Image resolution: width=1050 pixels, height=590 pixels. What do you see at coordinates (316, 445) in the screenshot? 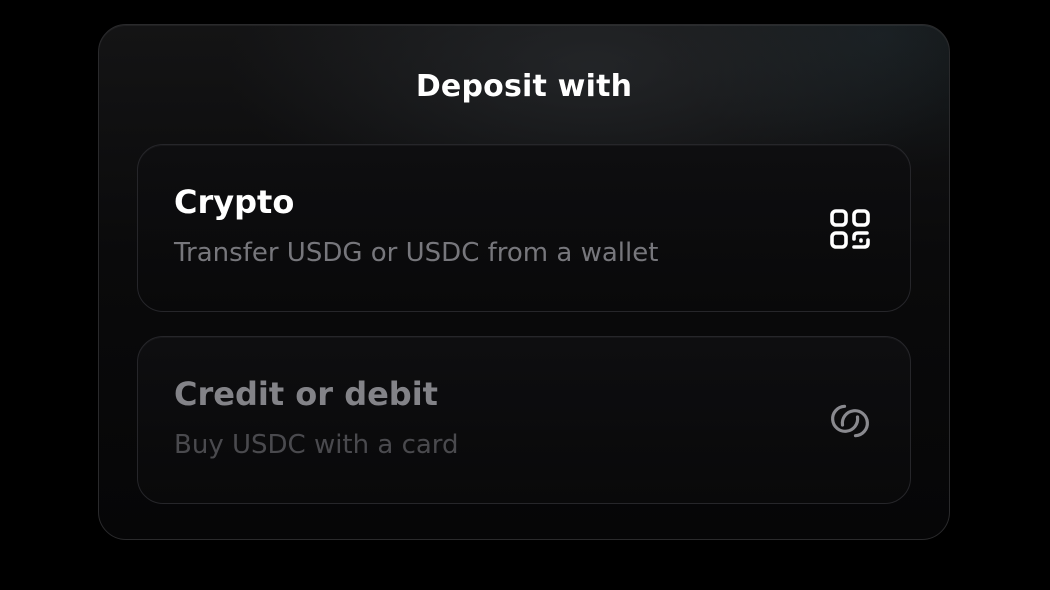
I see `card-option-subtitle: Buy USDC with a card` at bounding box center [316, 445].